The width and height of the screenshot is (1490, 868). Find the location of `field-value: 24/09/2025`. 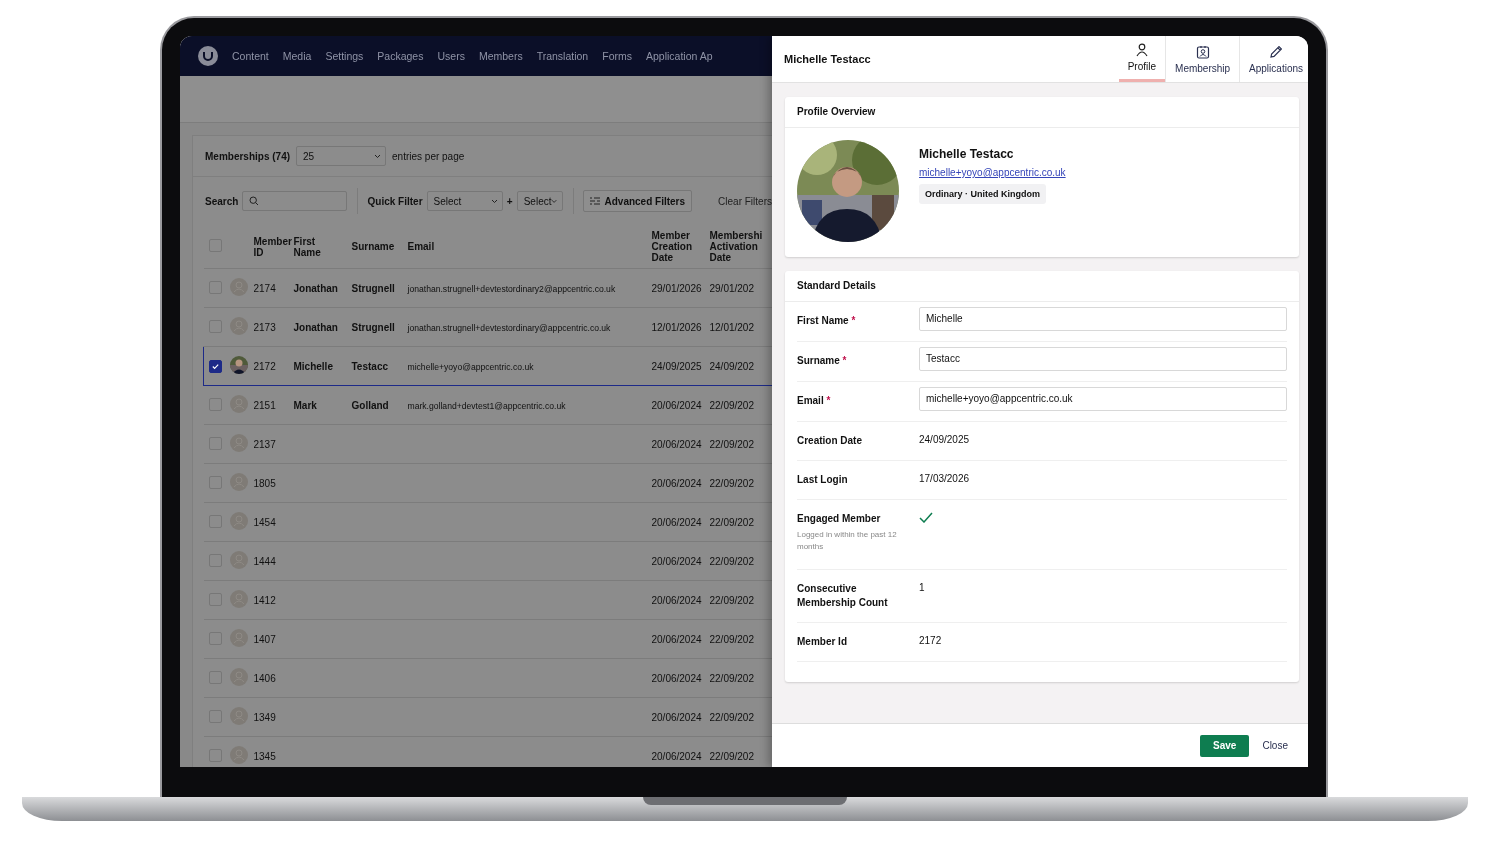

field-value: 24/09/2025 is located at coordinates (944, 439).